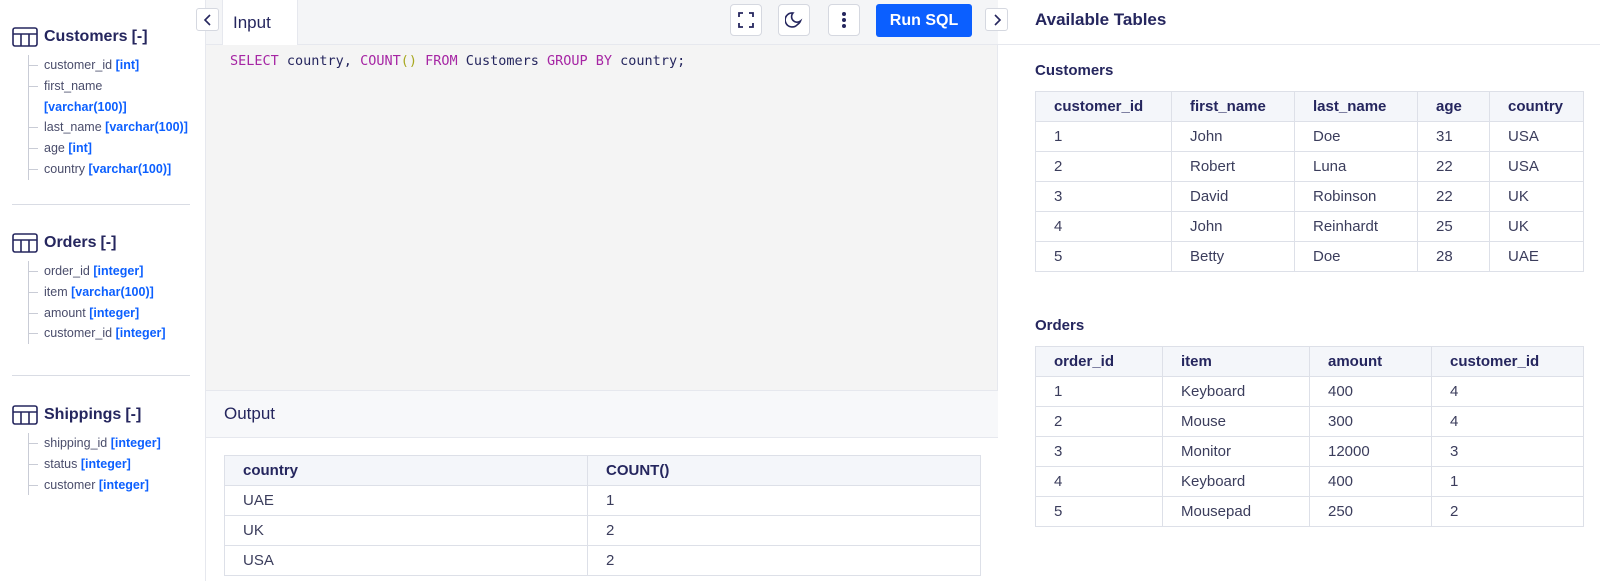 Image resolution: width=1600 pixels, height=581 pixels. I want to click on tab-label: Input, so click(252, 22).